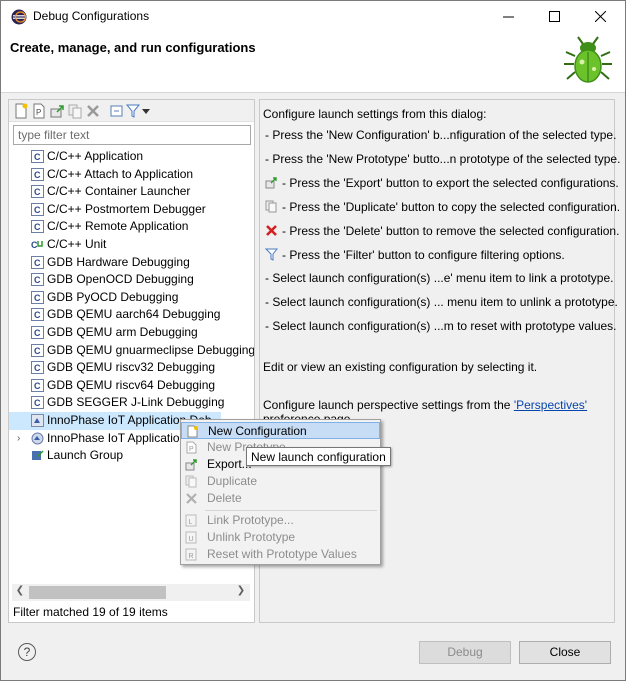 Image resolution: width=626 pixels, height=681 pixels. Describe the element at coordinates (191, 554) in the screenshot. I see `reset-prototype-icon: R` at that location.